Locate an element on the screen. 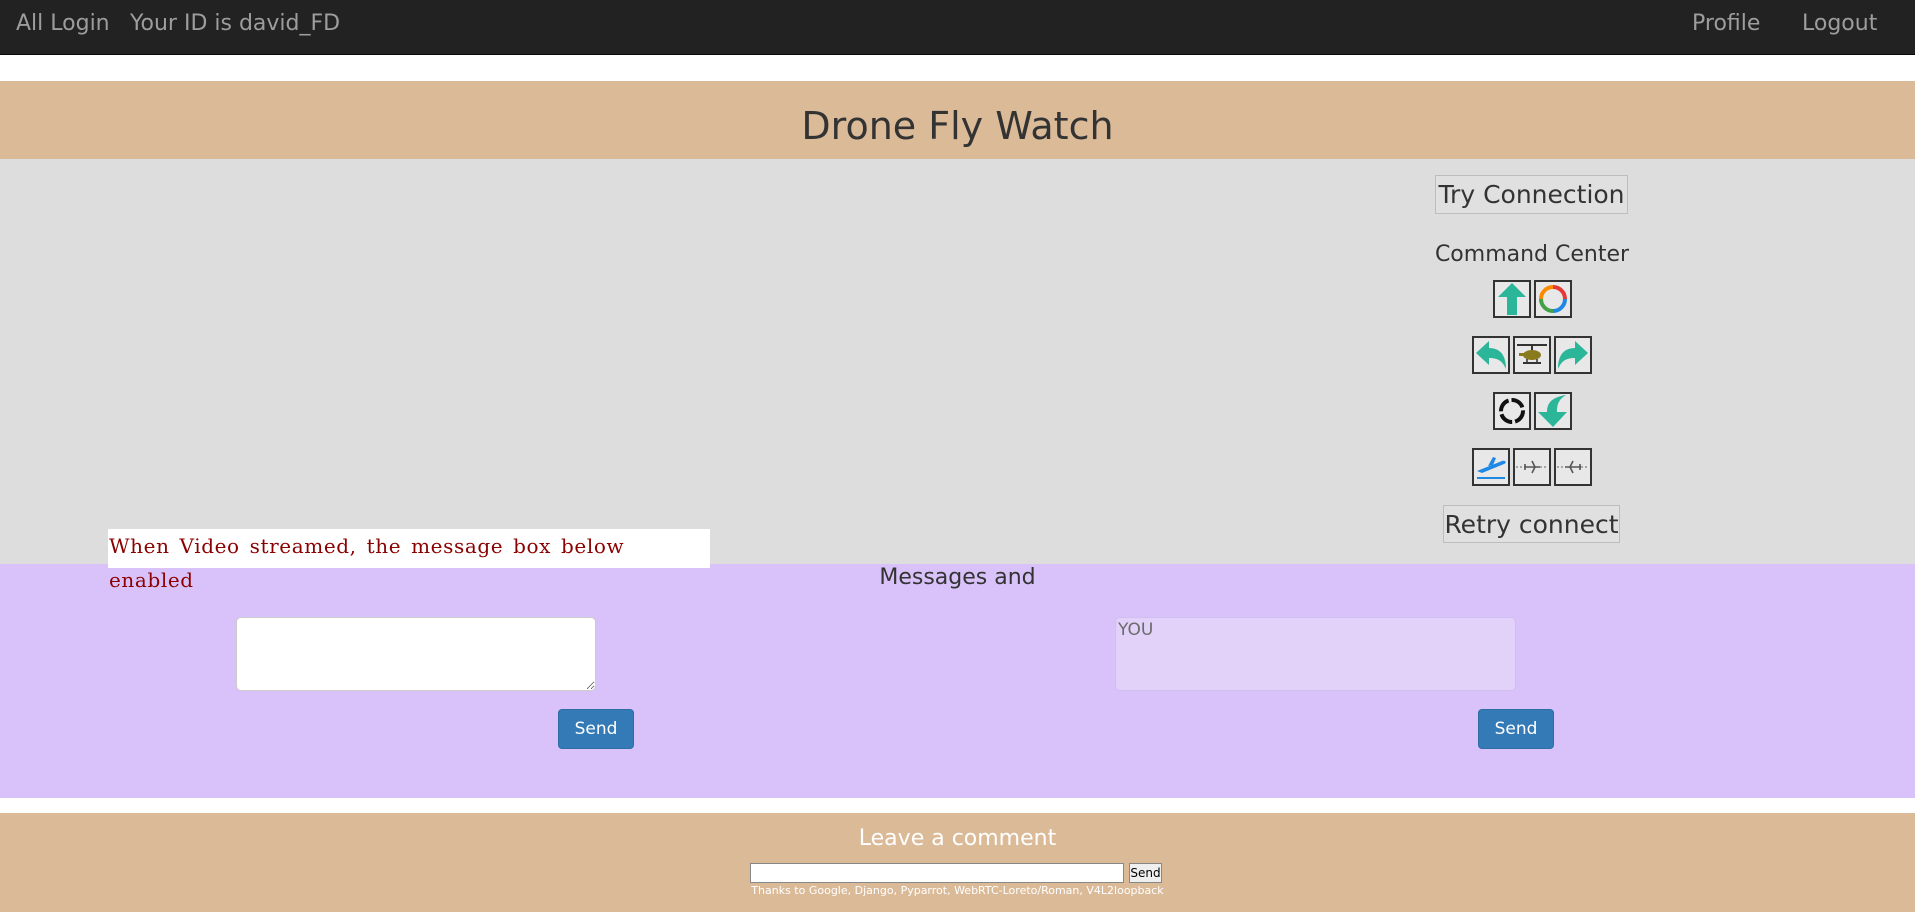  hover-button is located at coordinates (1532, 355).